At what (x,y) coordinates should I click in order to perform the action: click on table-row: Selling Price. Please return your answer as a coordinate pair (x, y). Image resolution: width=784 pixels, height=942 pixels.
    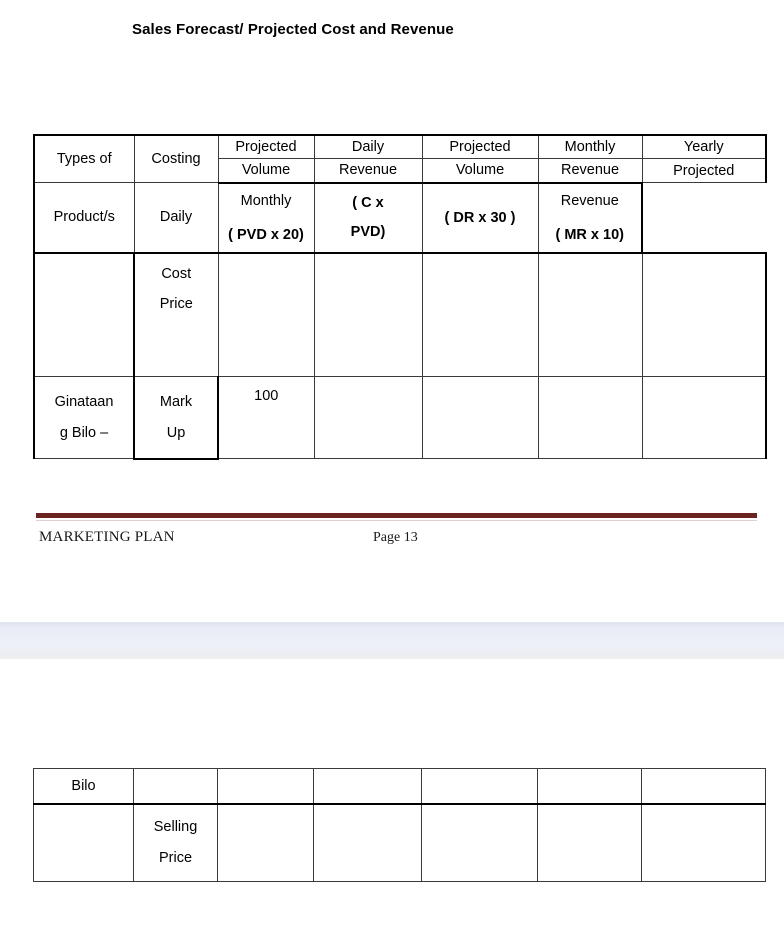
    Looking at the image, I should click on (399, 842).